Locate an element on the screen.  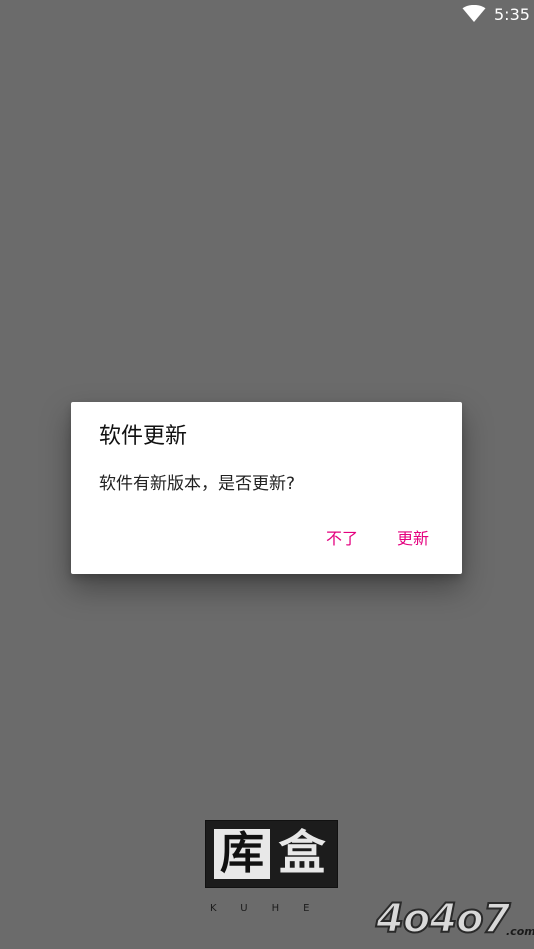
dialog-message: 软件有新版本，是否更新? is located at coordinates (197, 484).